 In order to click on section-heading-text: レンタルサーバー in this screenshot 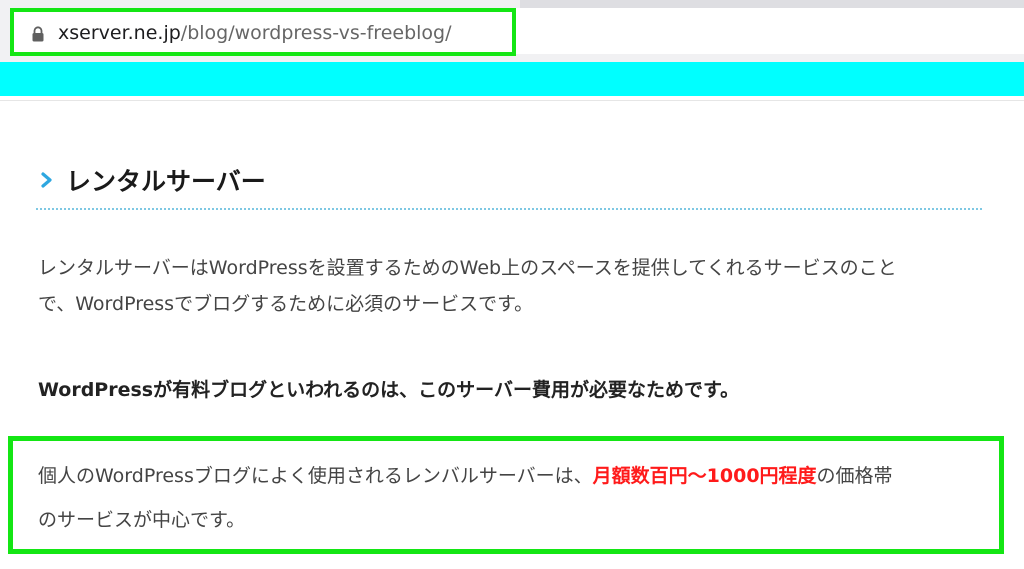, I will do `click(166, 181)`.